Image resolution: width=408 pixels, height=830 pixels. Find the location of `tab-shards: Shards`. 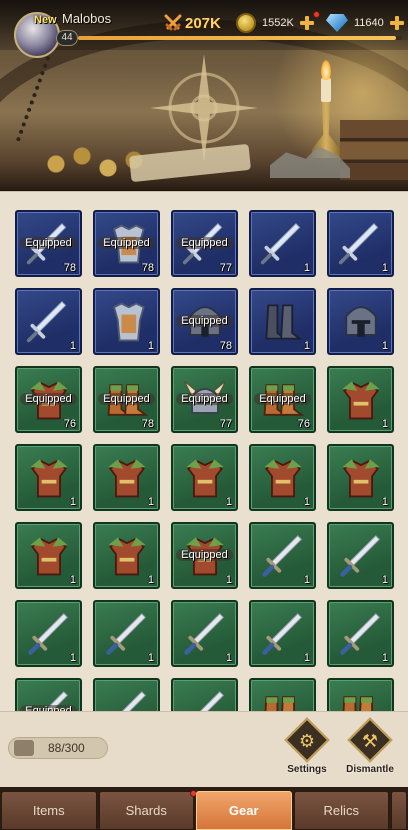

tab-shards: Shards is located at coordinates (147, 810).